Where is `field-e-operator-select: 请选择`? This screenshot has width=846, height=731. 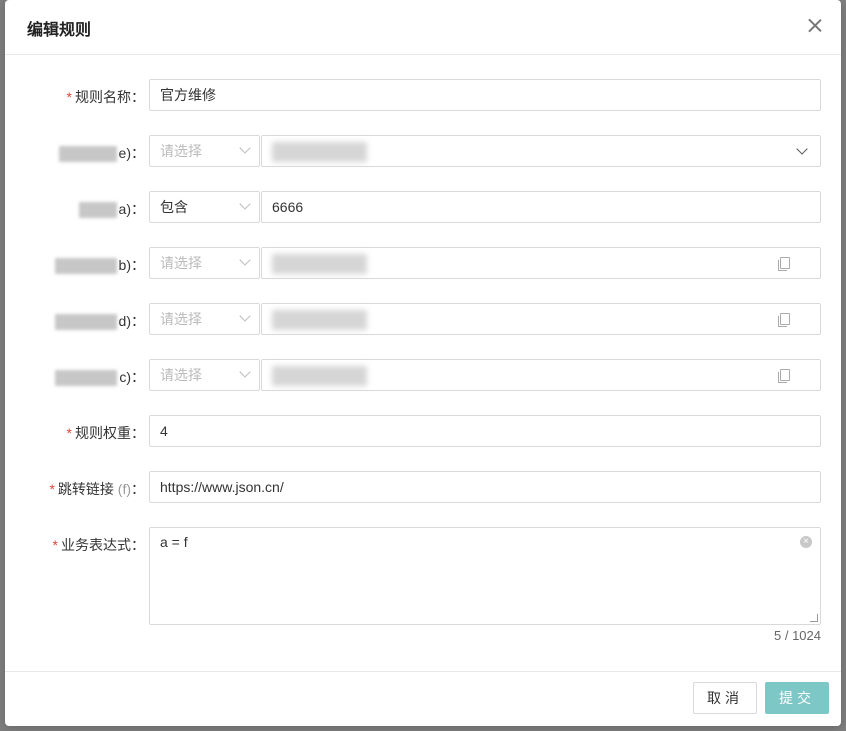 field-e-operator-select: 请选择 is located at coordinates (204, 151).